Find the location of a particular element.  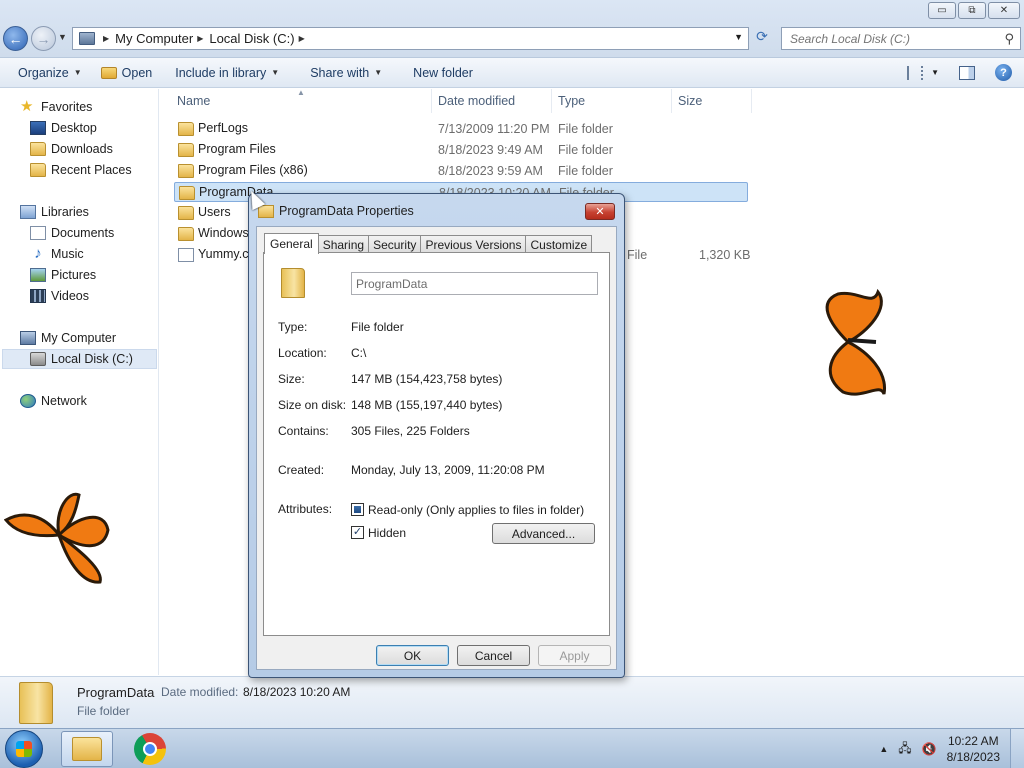

include-in-library-menu: Include in library ▼ is located at coordinates (226, 73).